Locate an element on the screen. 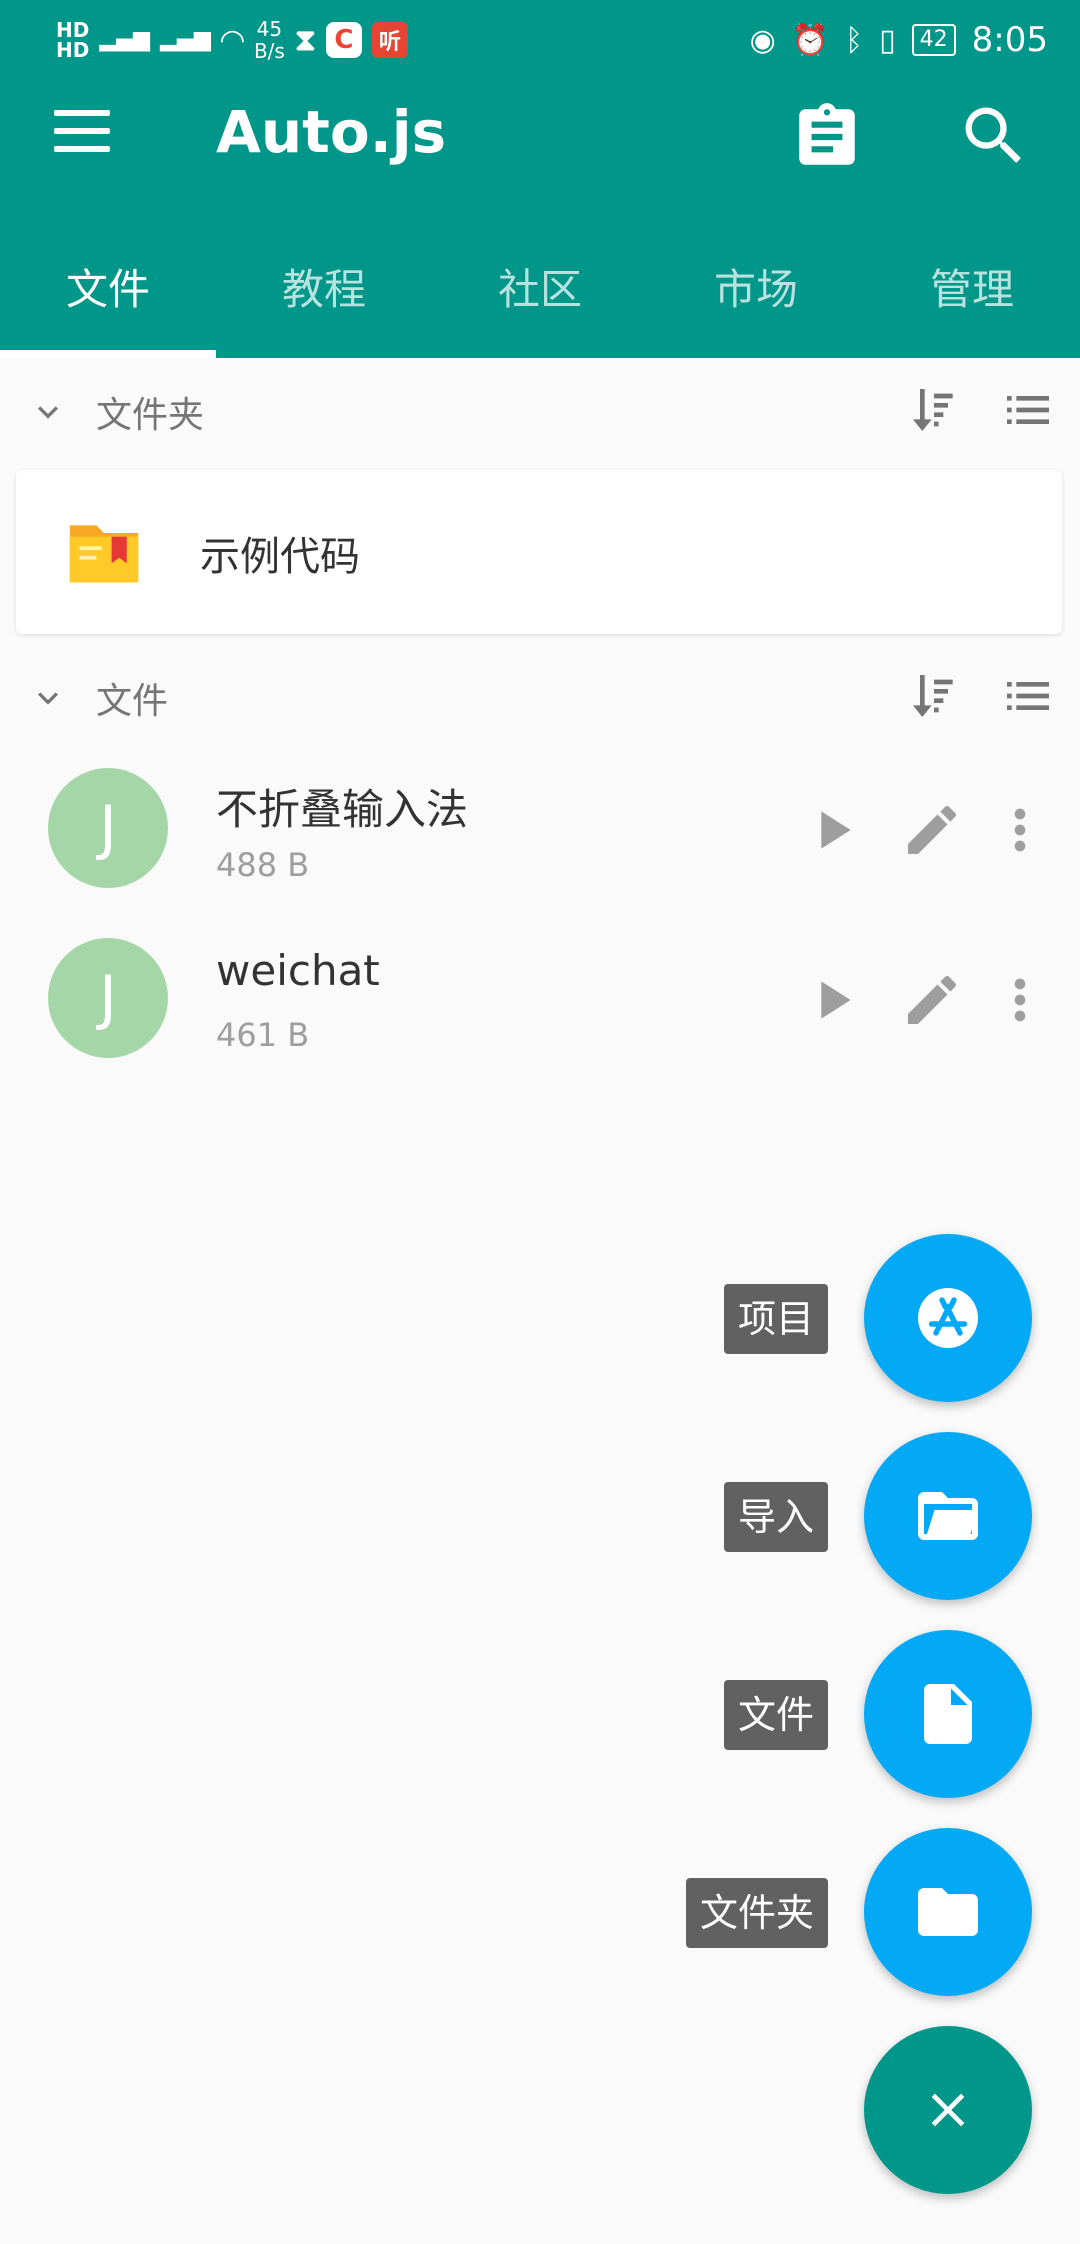 The height and width of the screenshot is (2244, 1080). fab-item-project: 项目 is located at coordinates (540, 1319).